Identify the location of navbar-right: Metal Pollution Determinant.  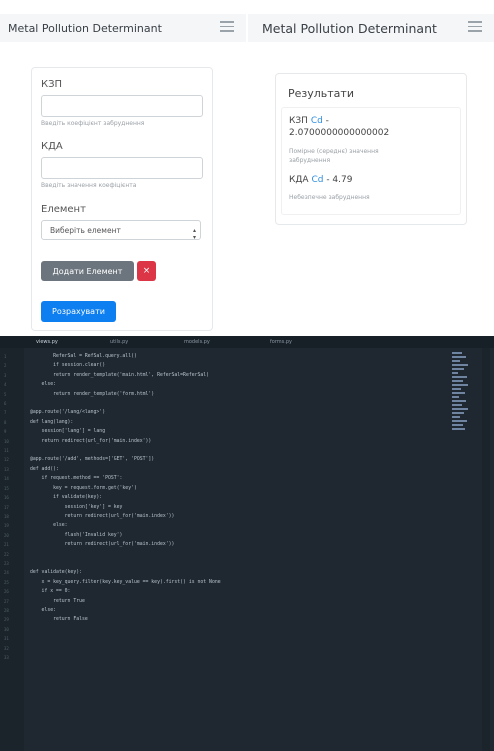
(371, 28).